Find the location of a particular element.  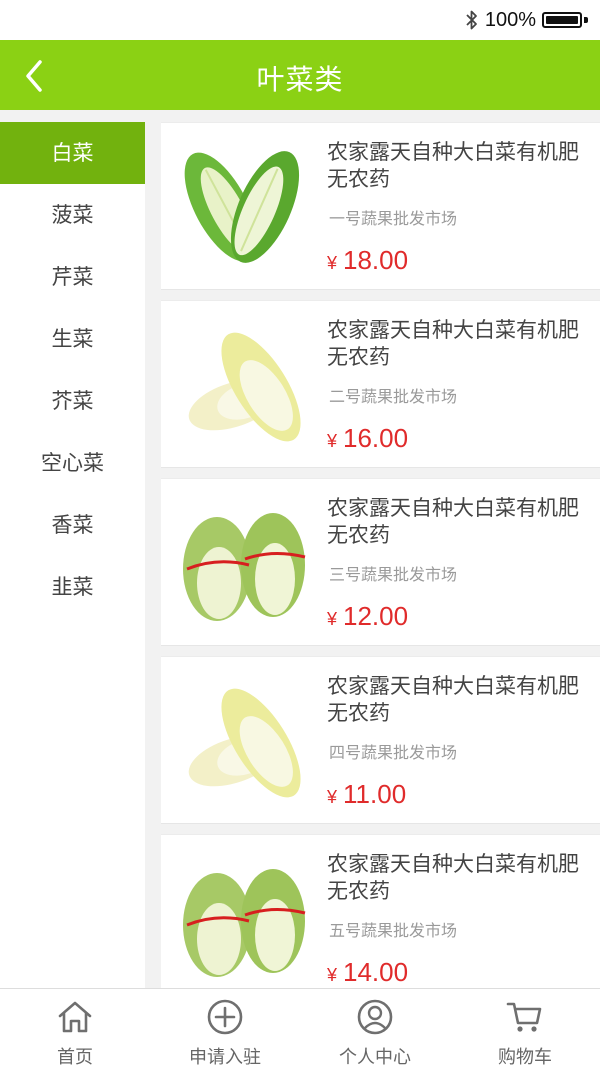

sidebar-item-shengcai: 生菜 is located at coordinates (72, 339).